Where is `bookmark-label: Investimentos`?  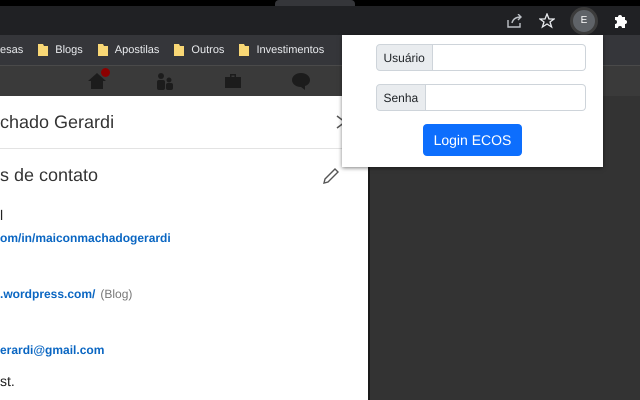
bookmark-label: Investimentos is located at coordinates (290, 50).